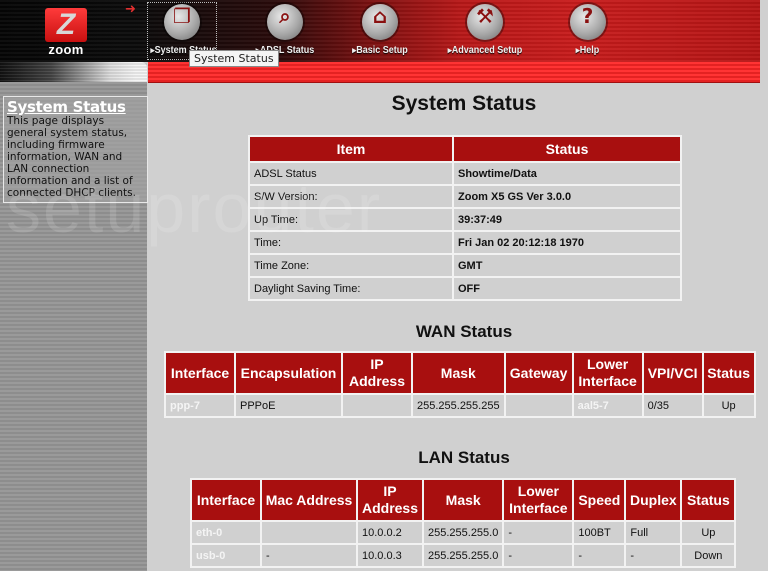 This screenshot has height=571, width=768. I want to click on logo-text: zoom, so click(66, 49).